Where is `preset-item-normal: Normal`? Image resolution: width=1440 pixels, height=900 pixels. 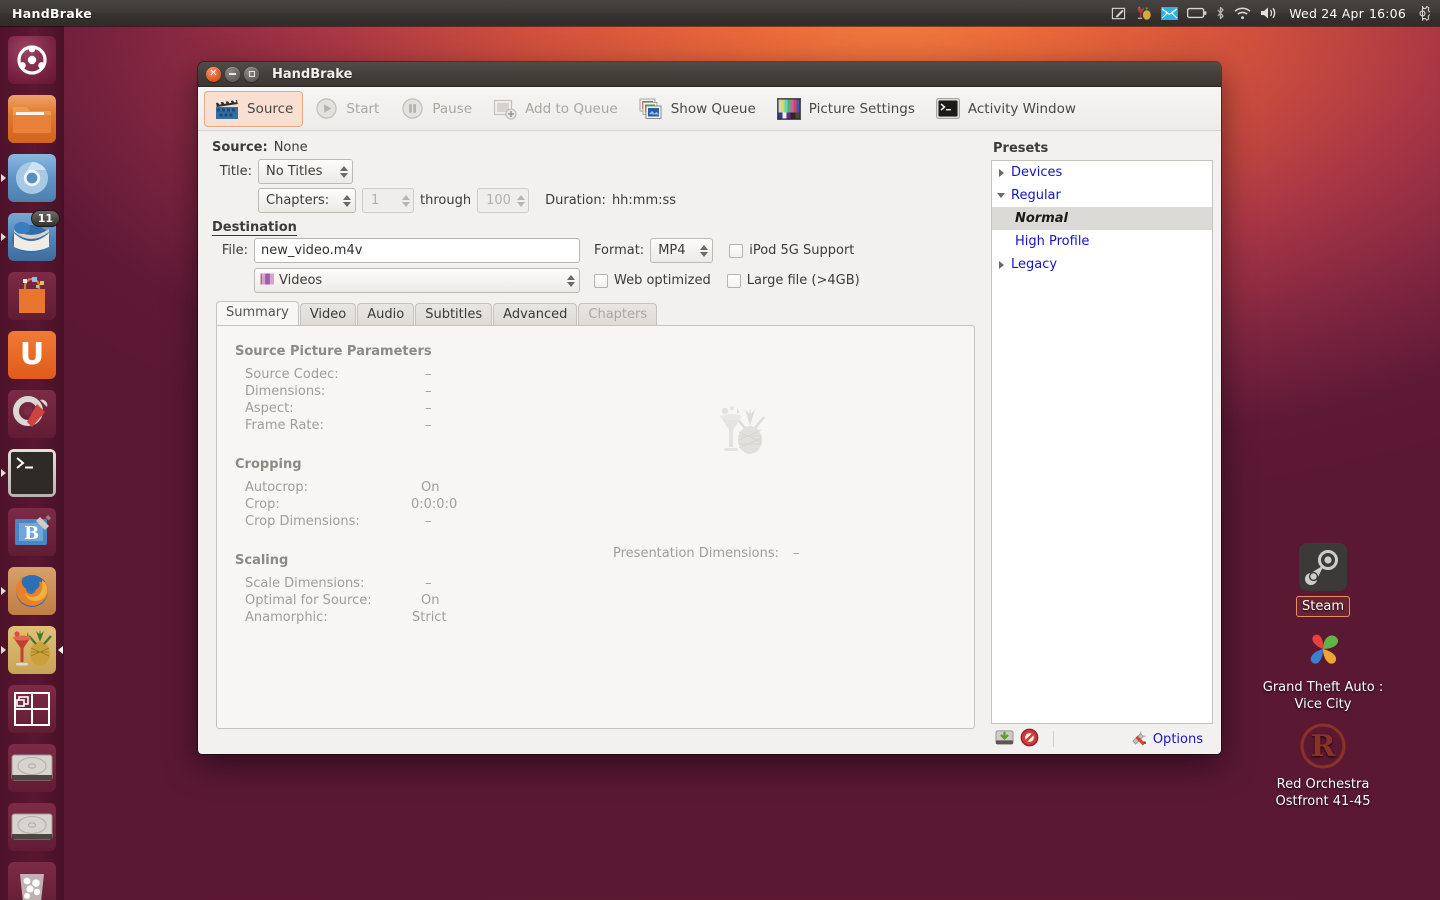 preset-item-normal: Normal is located at coordinates (1102, 218).